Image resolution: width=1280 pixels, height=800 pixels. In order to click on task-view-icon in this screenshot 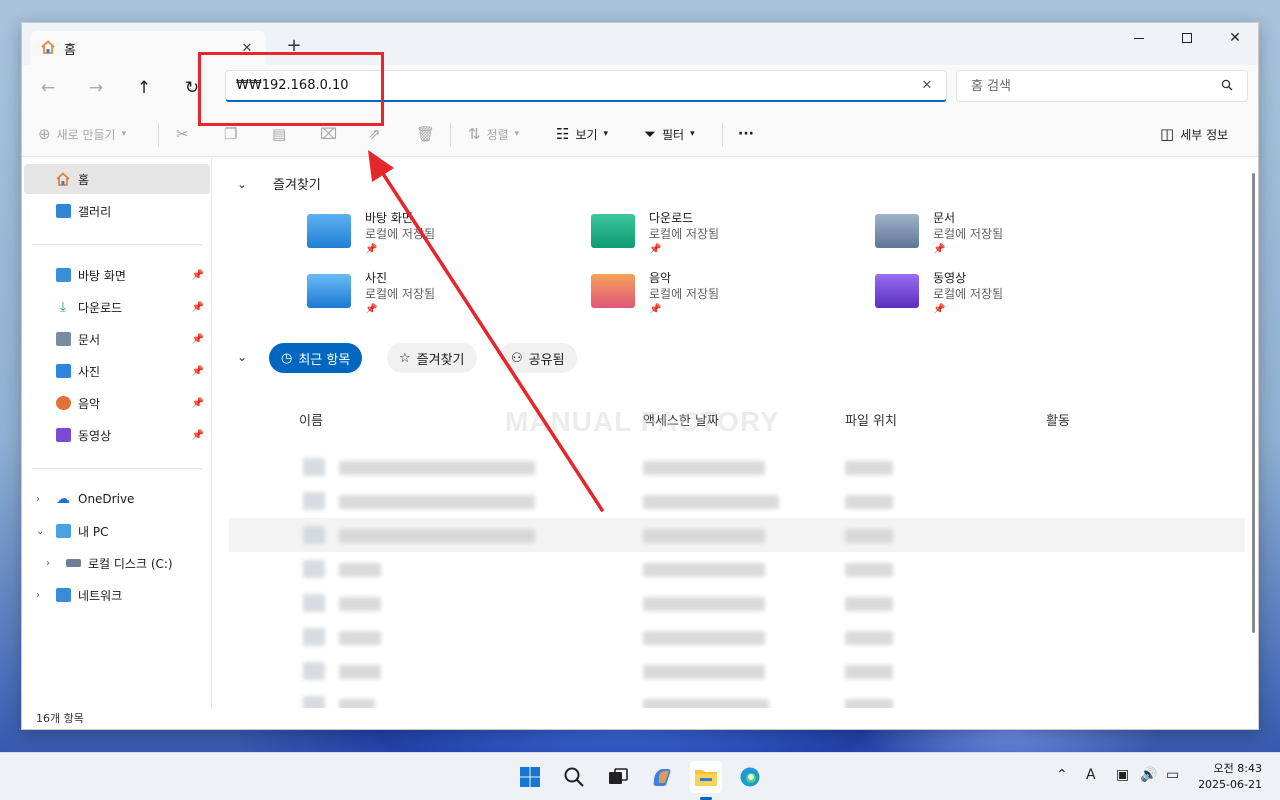, I will do `click(618, 776)`.